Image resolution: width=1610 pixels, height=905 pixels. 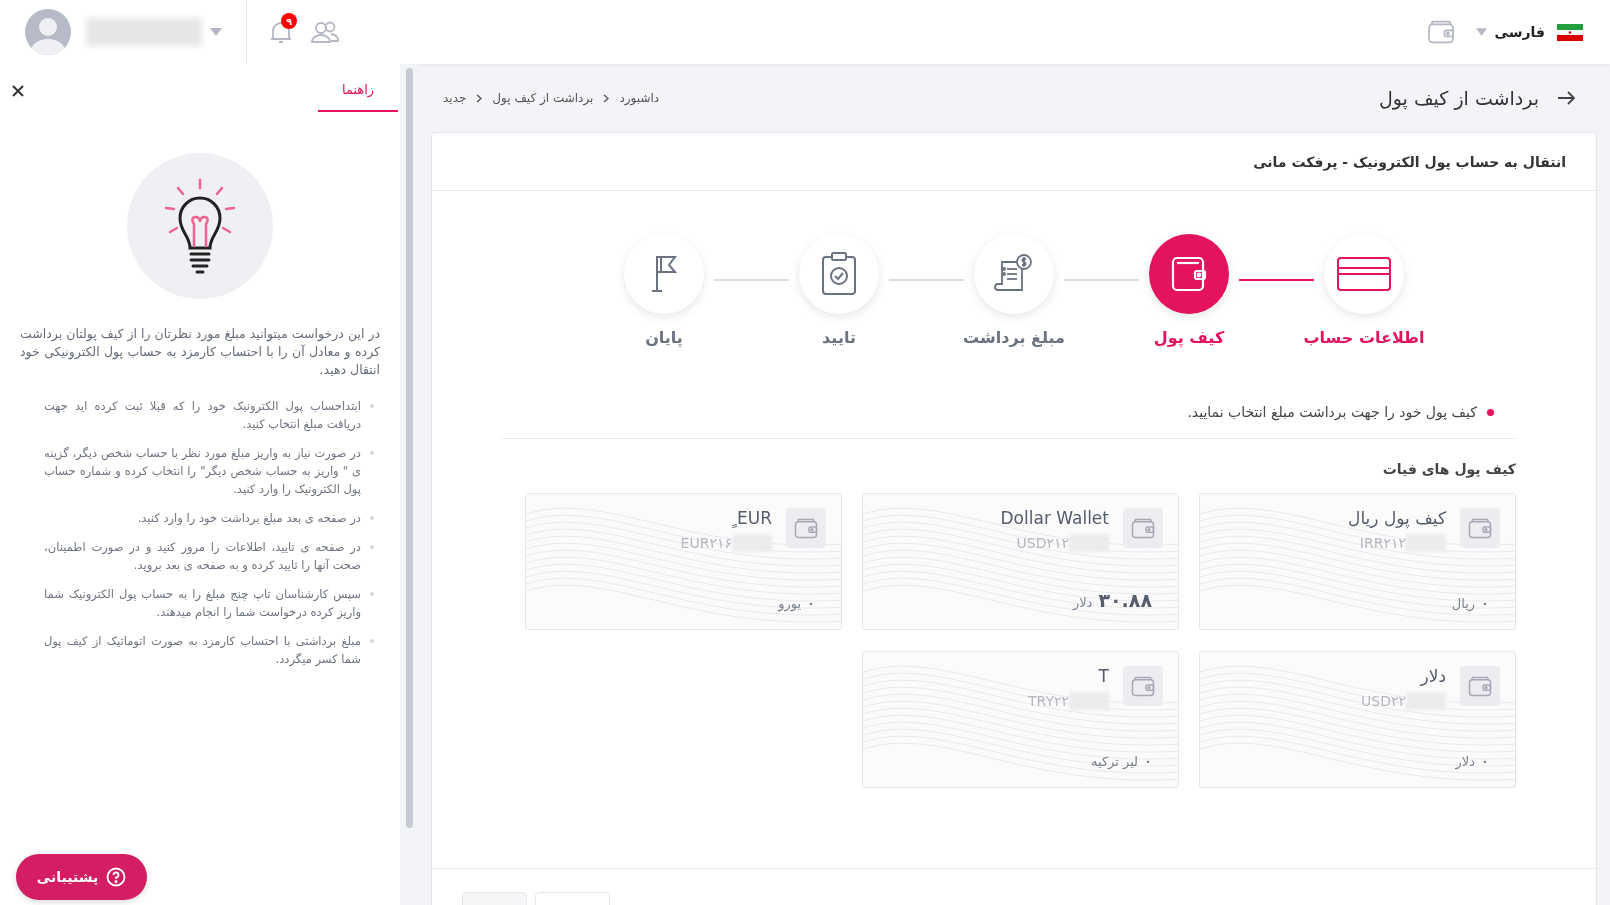 What do you see at coordinates (839, 337) in the screenshot?
I see `step-label: تایید` at bounding box center [839, 337].